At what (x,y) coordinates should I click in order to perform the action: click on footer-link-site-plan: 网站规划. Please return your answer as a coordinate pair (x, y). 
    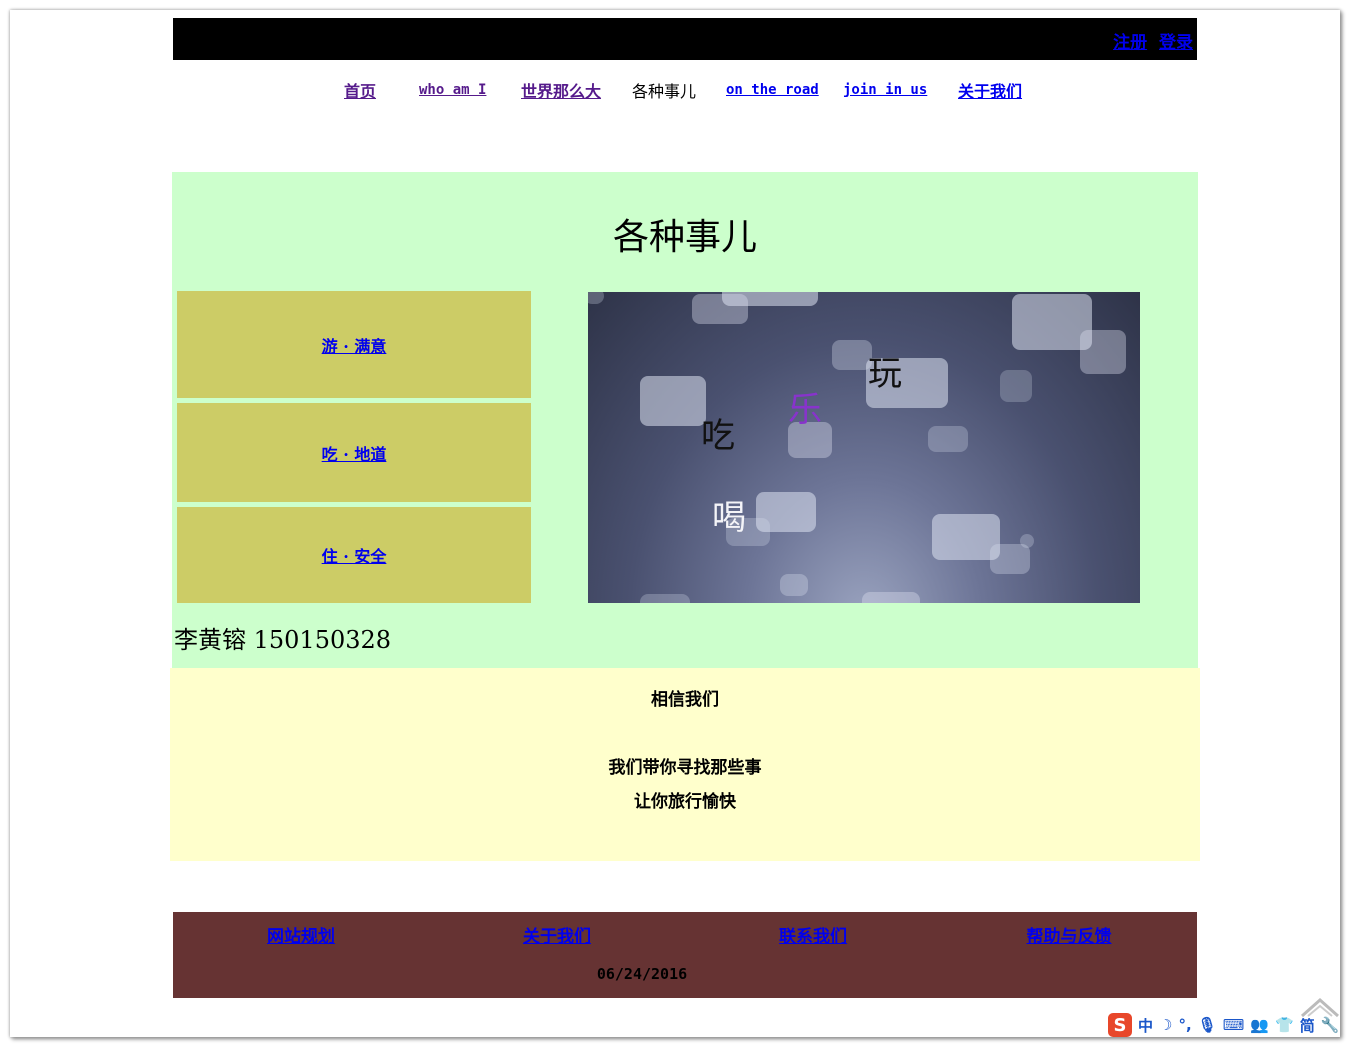
    Looking at the image, I should click on (301, 934).